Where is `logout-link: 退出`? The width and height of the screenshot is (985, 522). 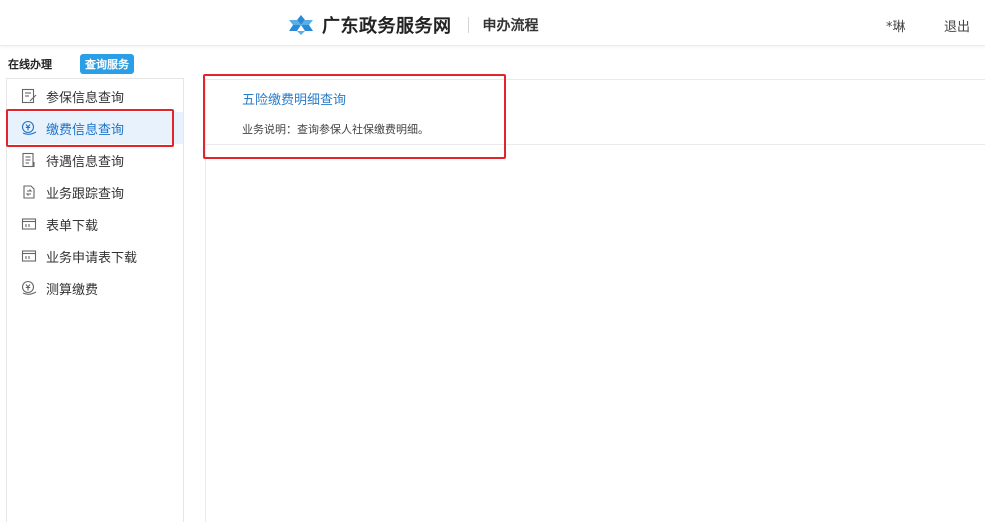
logout-link: 退出 is located at coordinates (957, 25).